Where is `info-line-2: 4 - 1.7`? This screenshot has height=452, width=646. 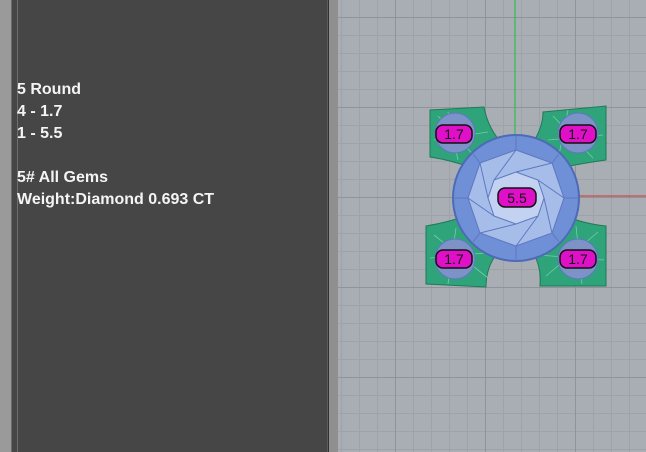 info-line-2: 4 - 1.7 is located at coordinates (40, 111).